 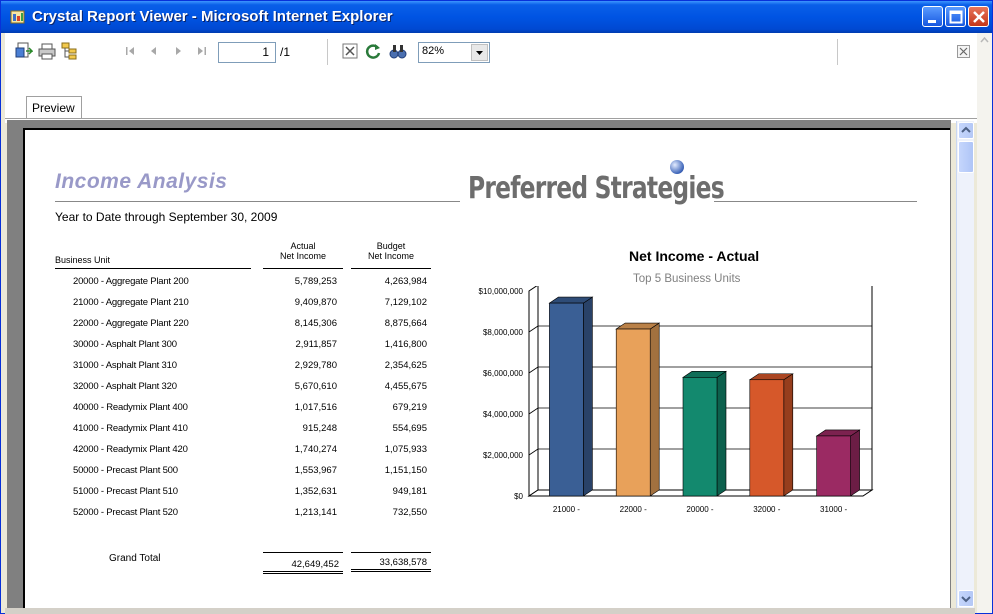 I want to click on chart-subtitle: Top 5 Business Units, so click(x=687, y=279).